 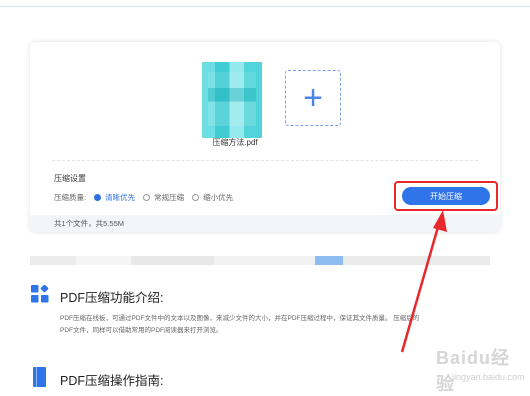 I want to click on add-file-button: +, so click(x=313, y=98).